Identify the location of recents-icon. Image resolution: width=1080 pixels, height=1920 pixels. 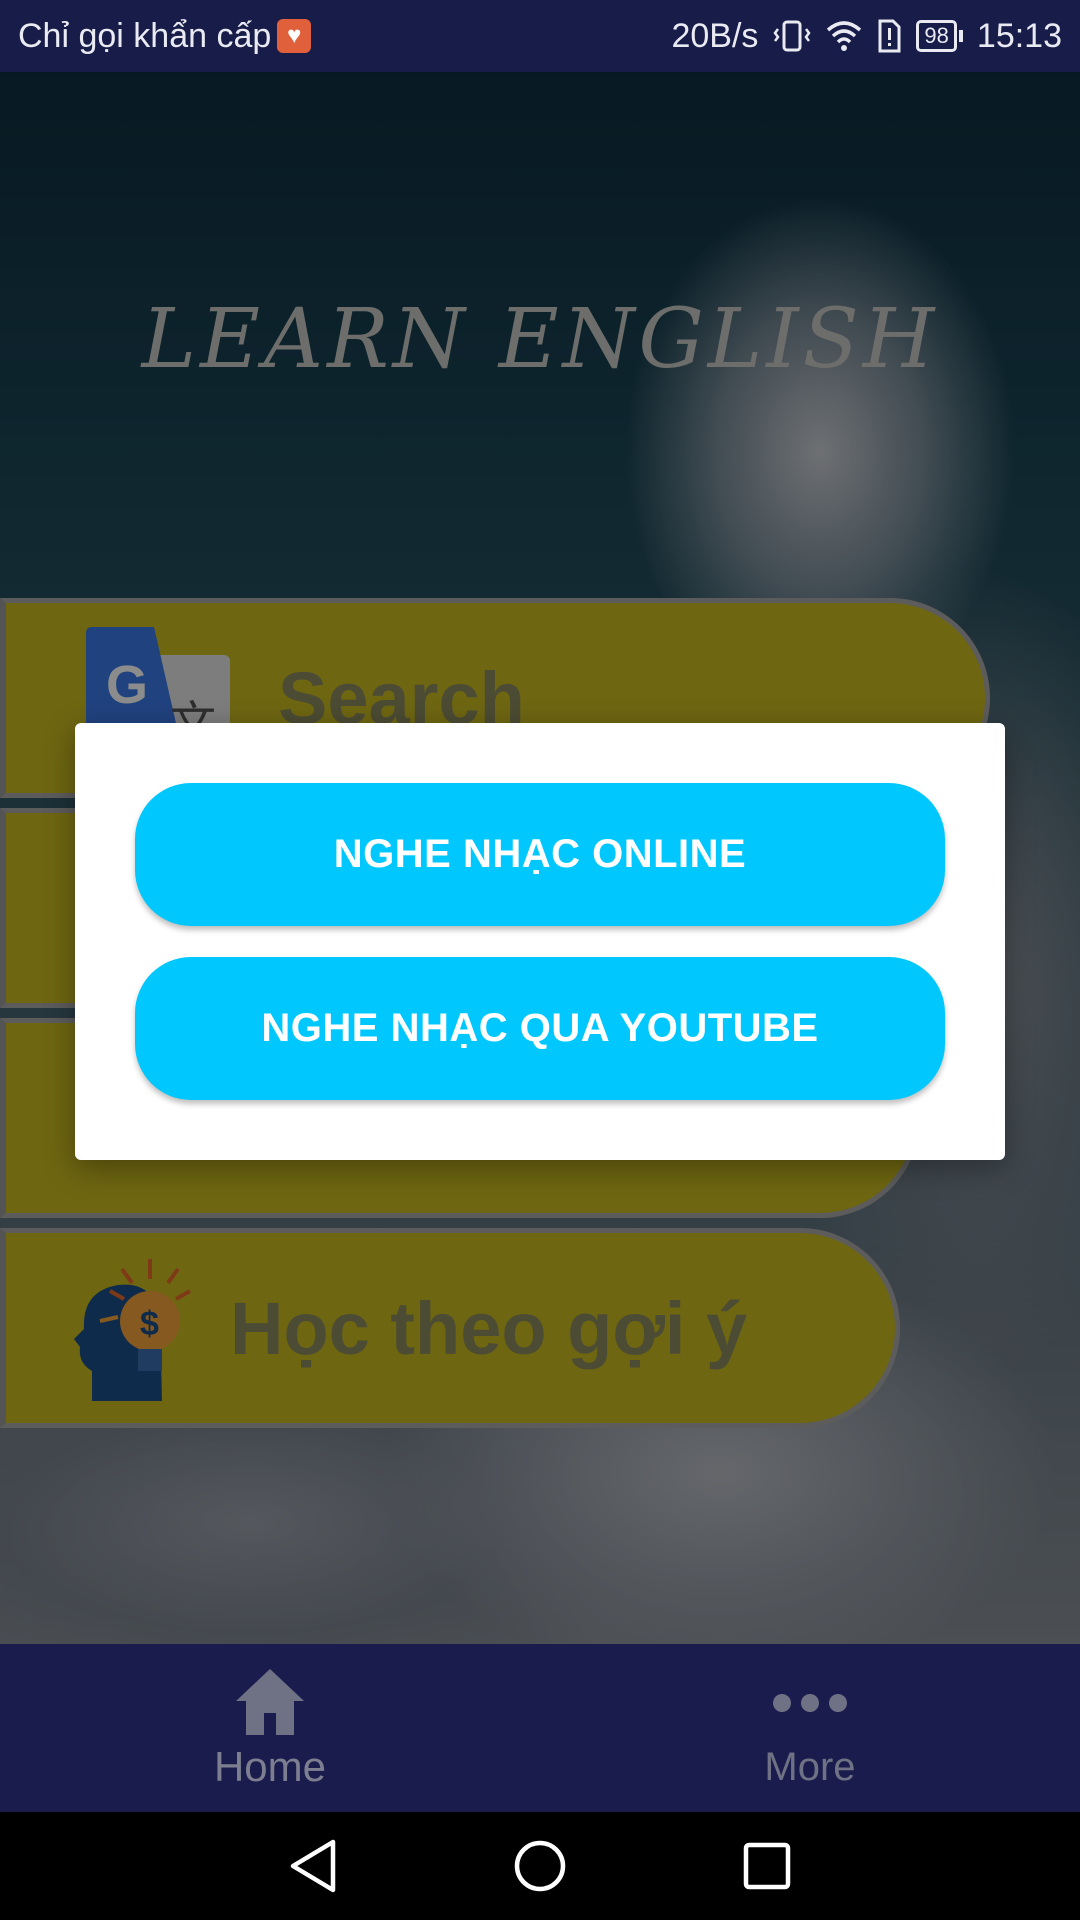
(767, 1866).